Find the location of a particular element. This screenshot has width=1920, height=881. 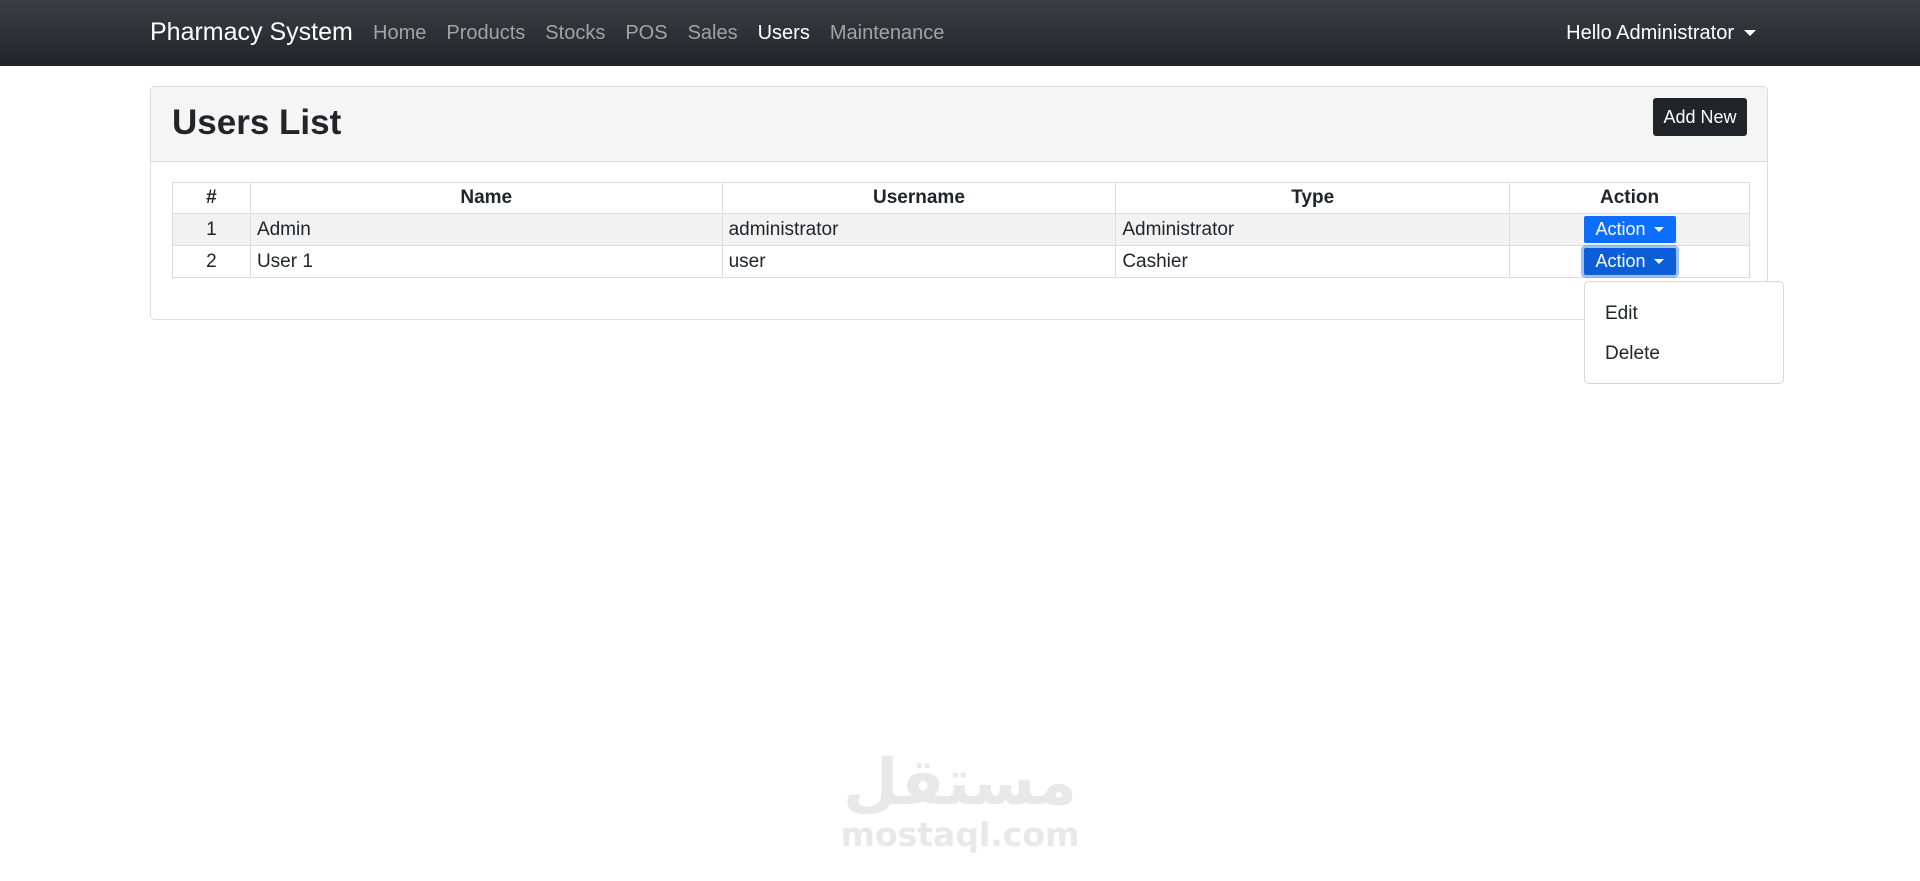

card-header: Users List Add New is located at coordinates (959, 124).